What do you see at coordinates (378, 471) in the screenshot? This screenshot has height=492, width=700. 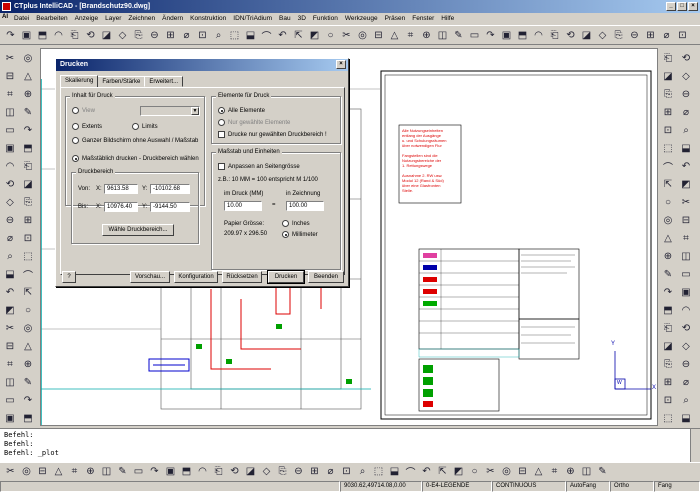 I see `snap-tool-24-icon: ⬚` at bounding box center [378, 471].